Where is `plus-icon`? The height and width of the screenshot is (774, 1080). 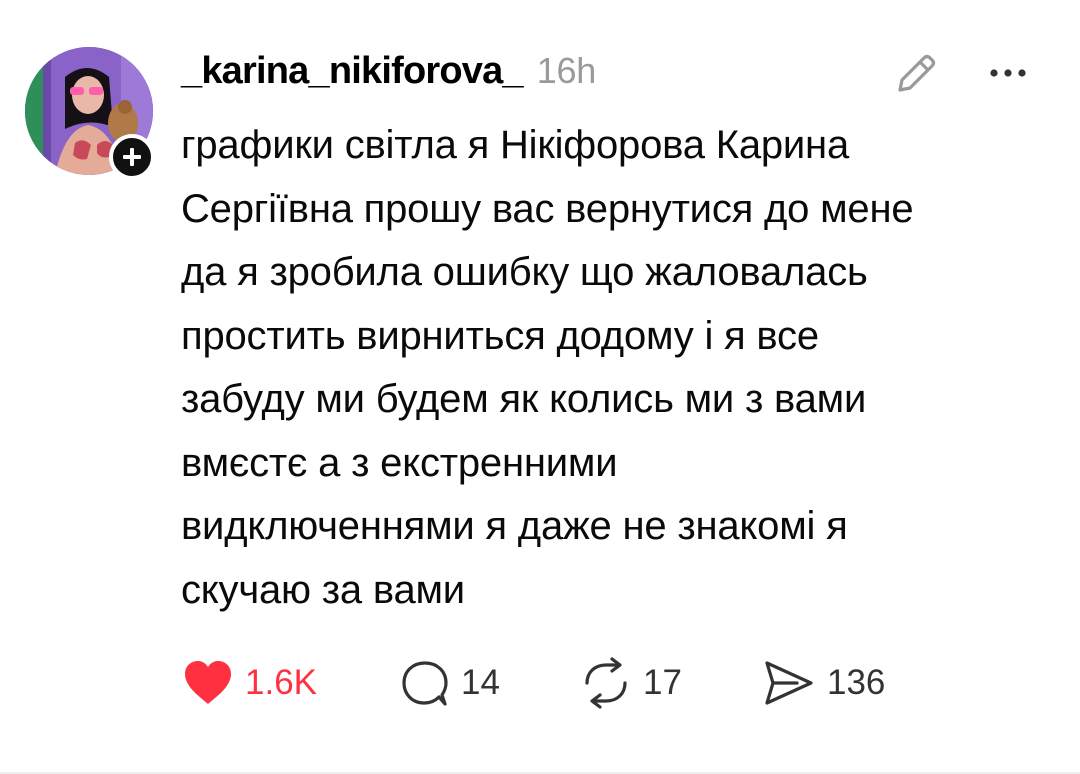
plus-icon is located at coordinates (132, 157).